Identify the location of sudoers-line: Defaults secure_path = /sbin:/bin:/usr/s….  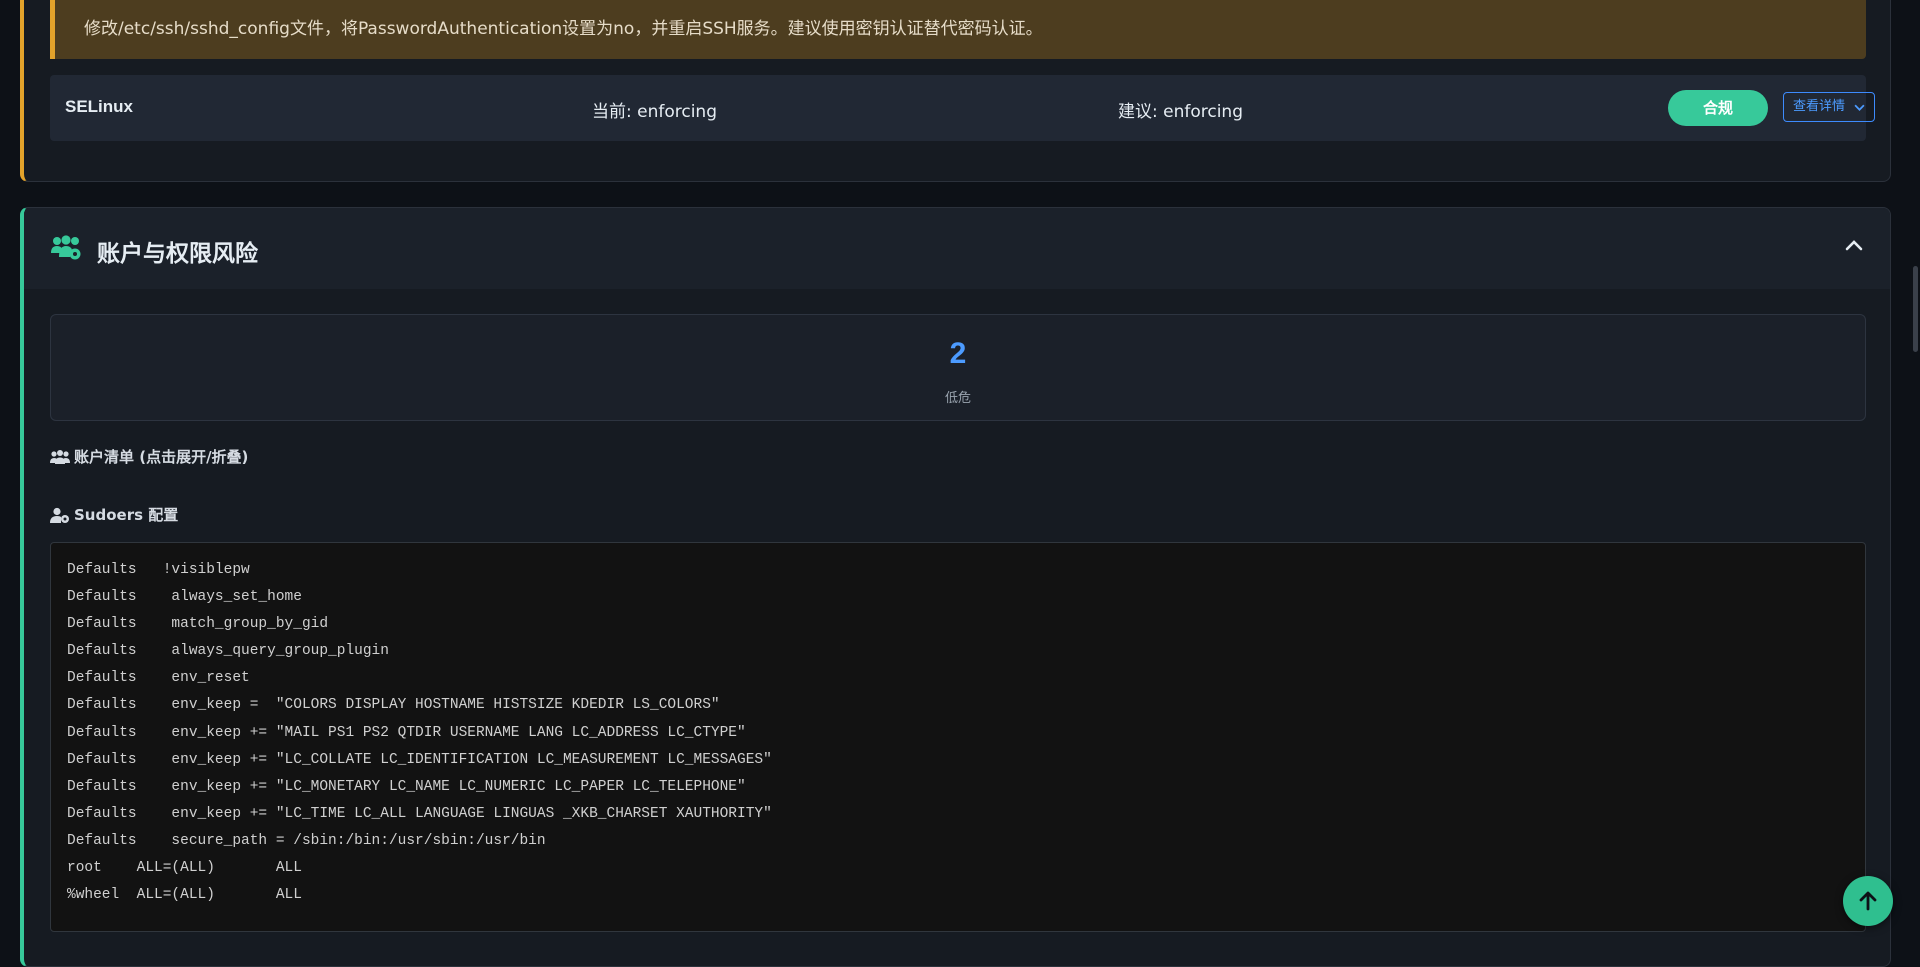
(306, 840).